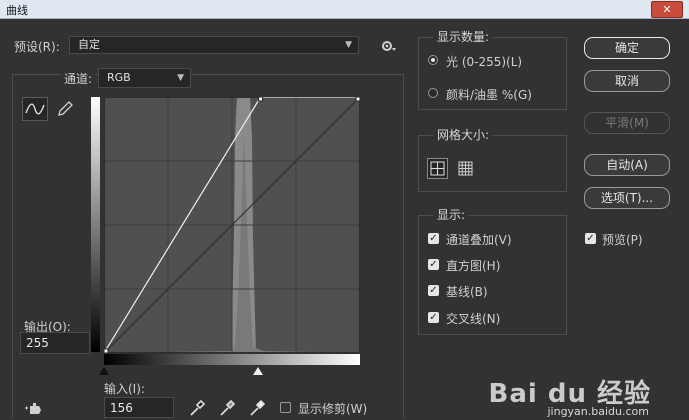 The width and height of the screenshot is (689, 420). I want to click on detailed-grid-icon, so click(465, 168).